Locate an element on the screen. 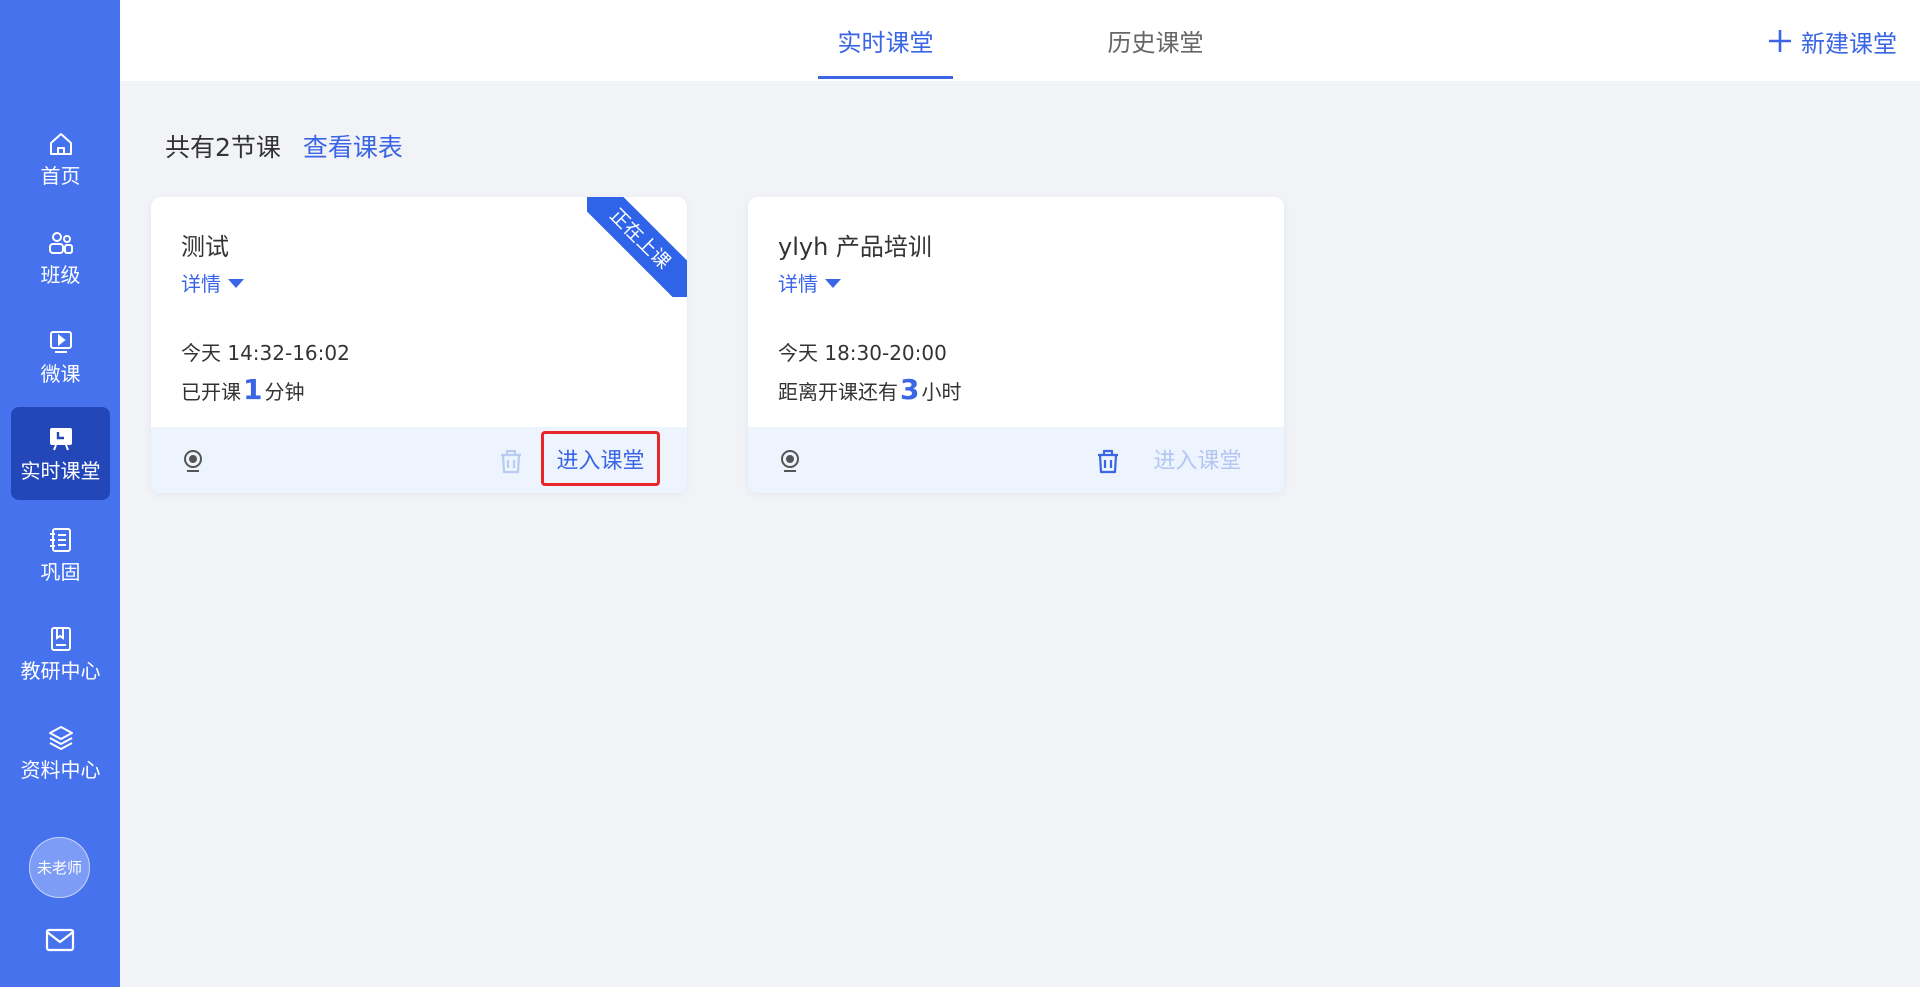 The image size is (1920, 987). status-suffix: 分钟 is located at coordinates (284, 392).